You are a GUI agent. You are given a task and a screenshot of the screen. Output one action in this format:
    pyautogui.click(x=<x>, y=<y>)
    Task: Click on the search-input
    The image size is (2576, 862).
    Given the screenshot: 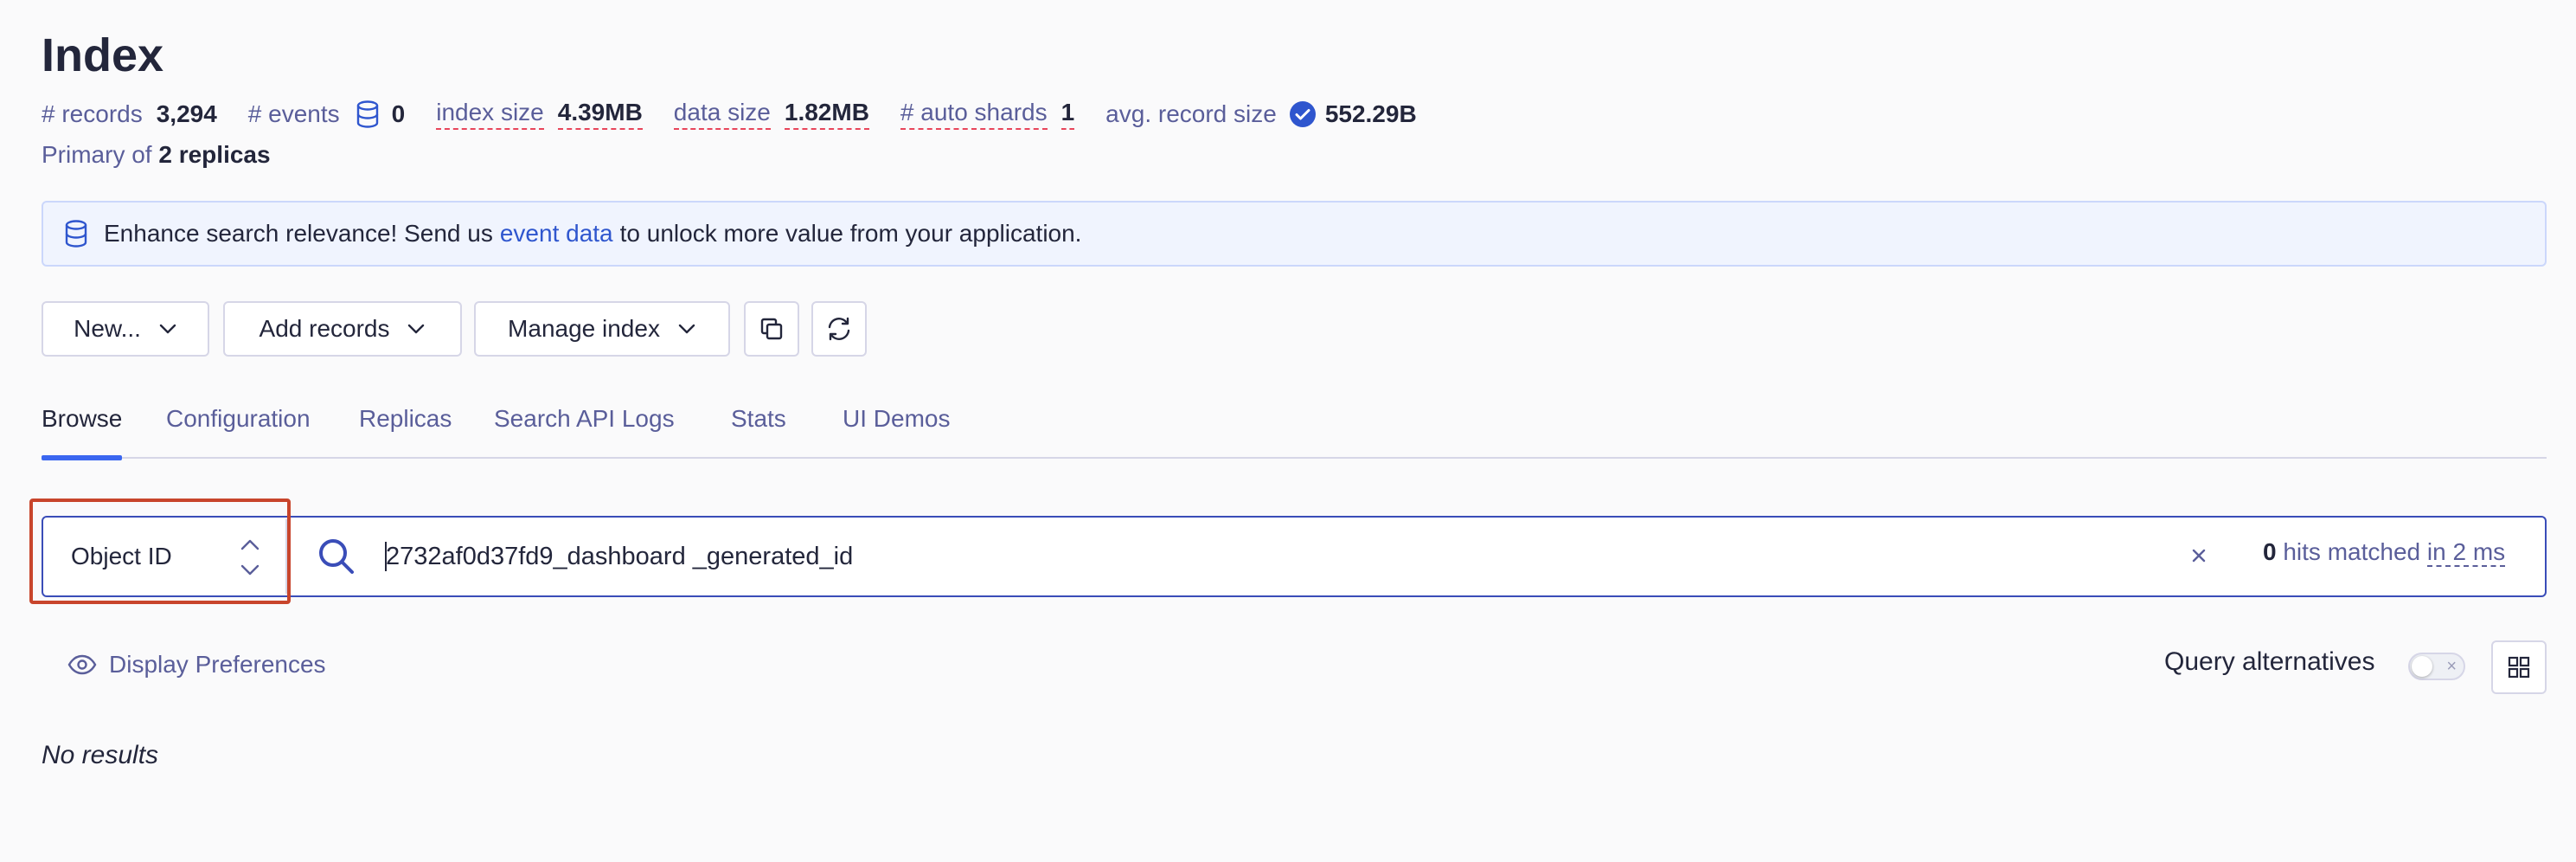 What is the action you would take?
    pyautogui.click(x=1251, y=556)
    